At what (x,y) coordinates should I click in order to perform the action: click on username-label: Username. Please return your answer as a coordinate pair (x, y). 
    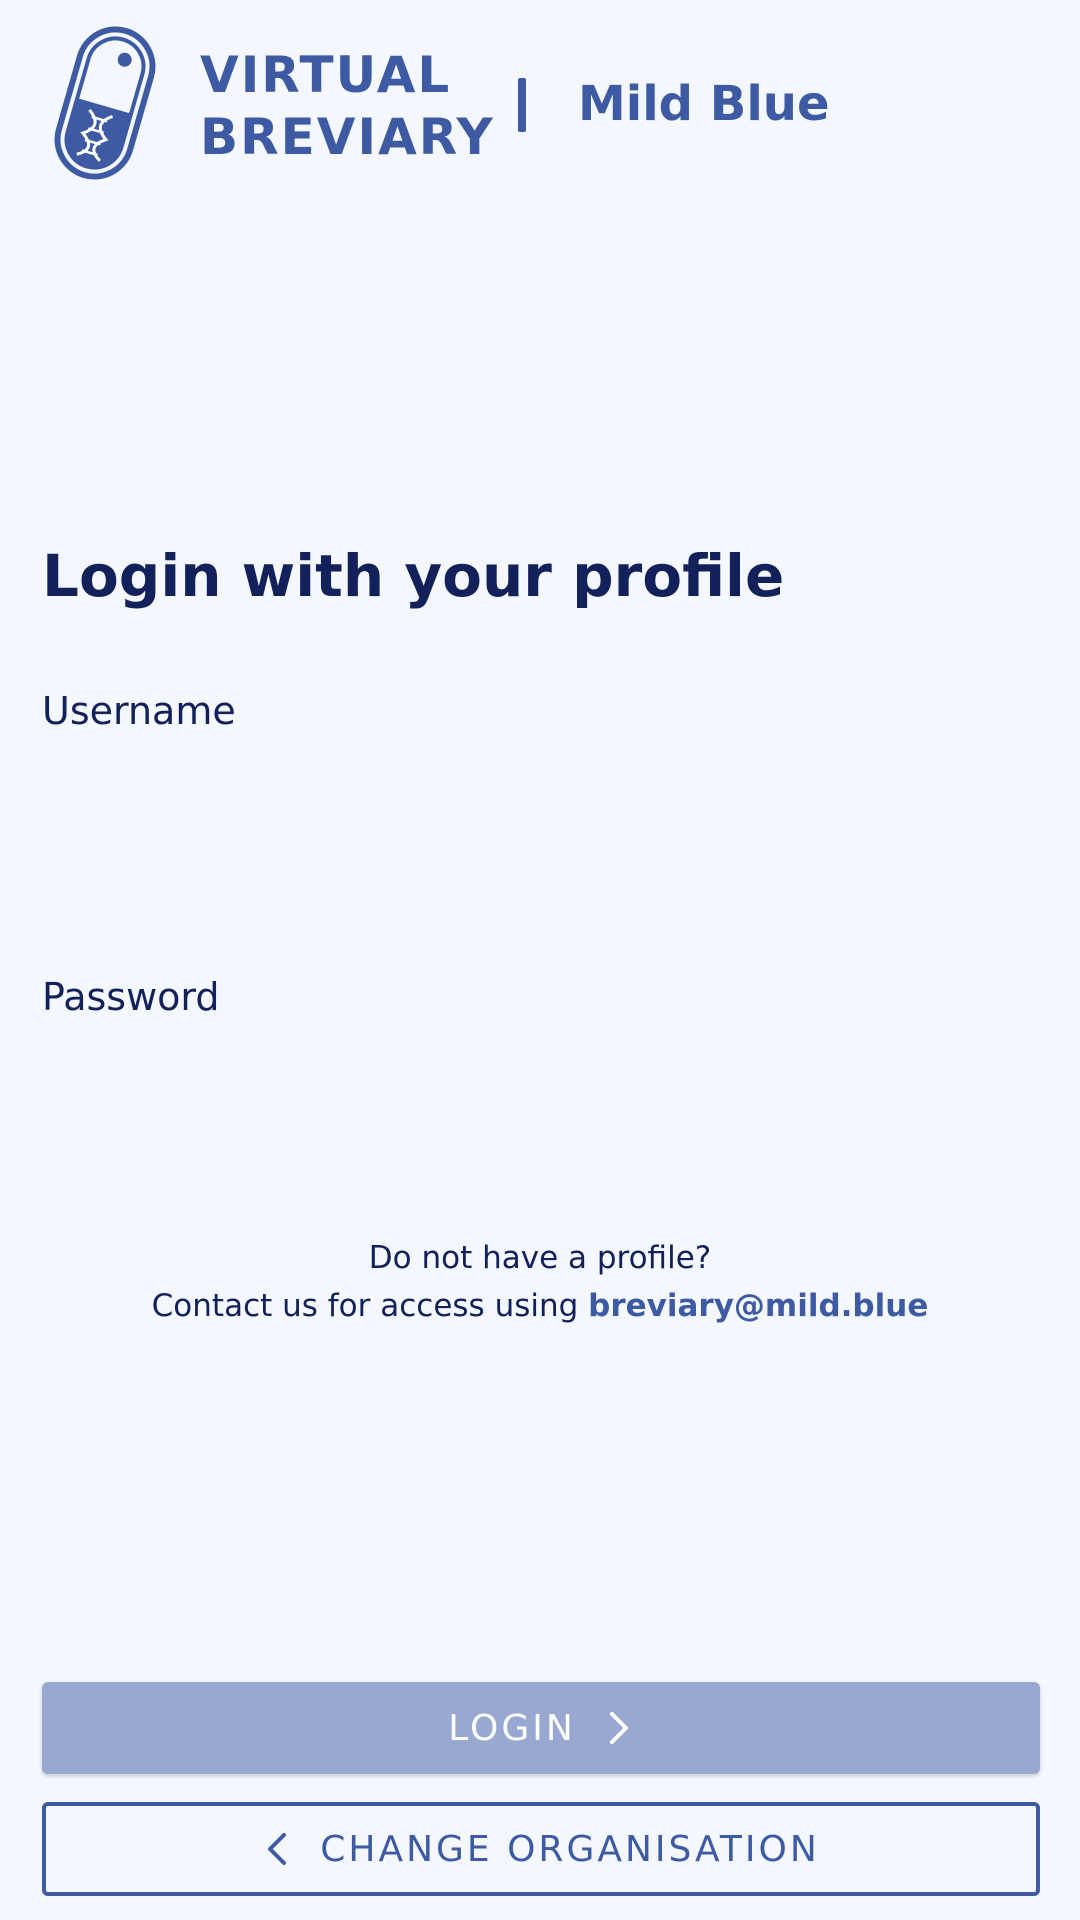
    Looking at the image, I should click on (139, 711).